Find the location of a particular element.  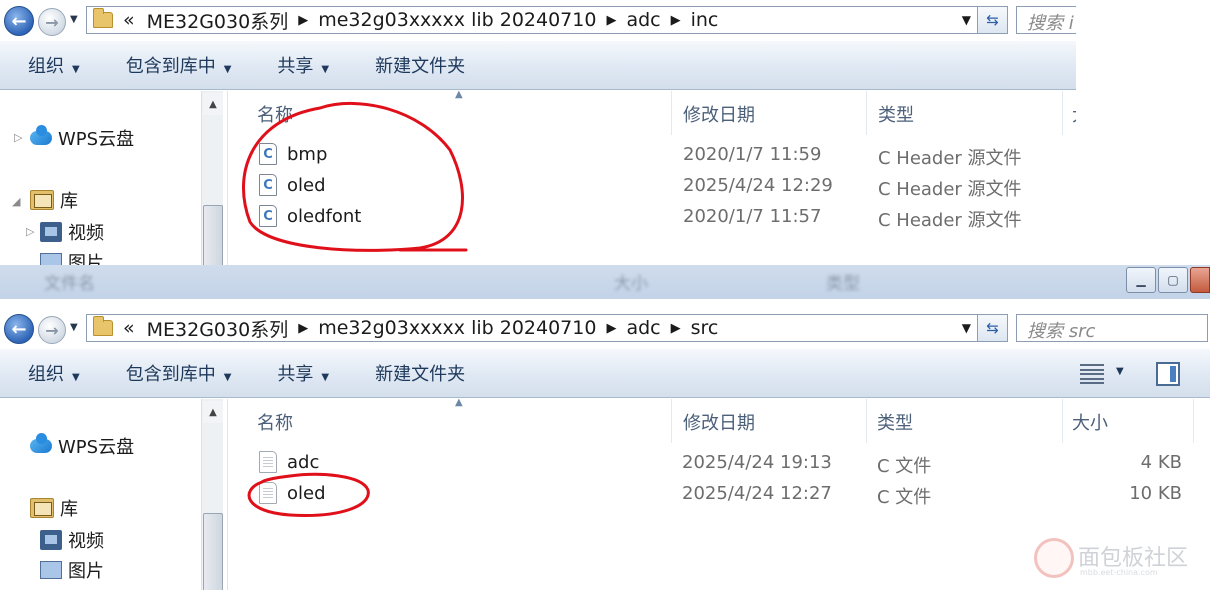

video-library-icon is located at coordinates (51, 540).